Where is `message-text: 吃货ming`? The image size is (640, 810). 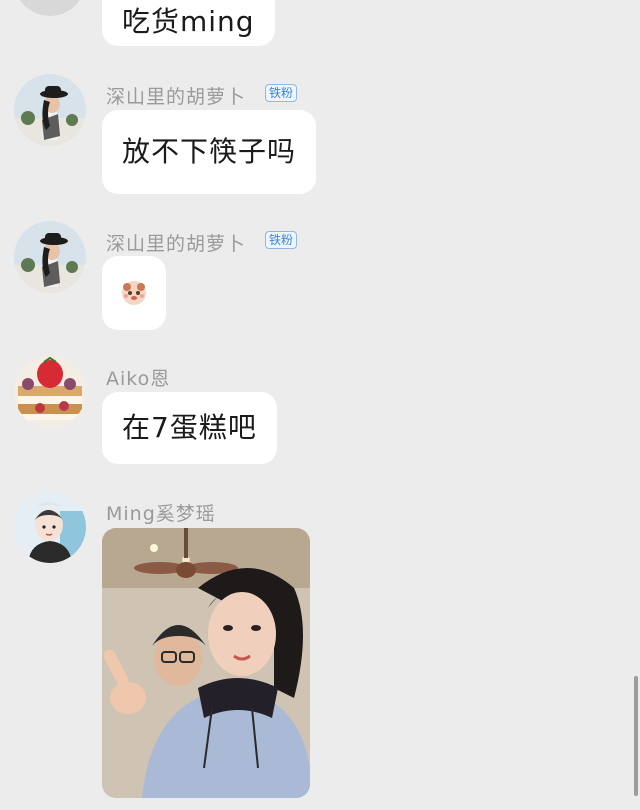
message-text: 吃货ming is located at coordinates (188, 21).